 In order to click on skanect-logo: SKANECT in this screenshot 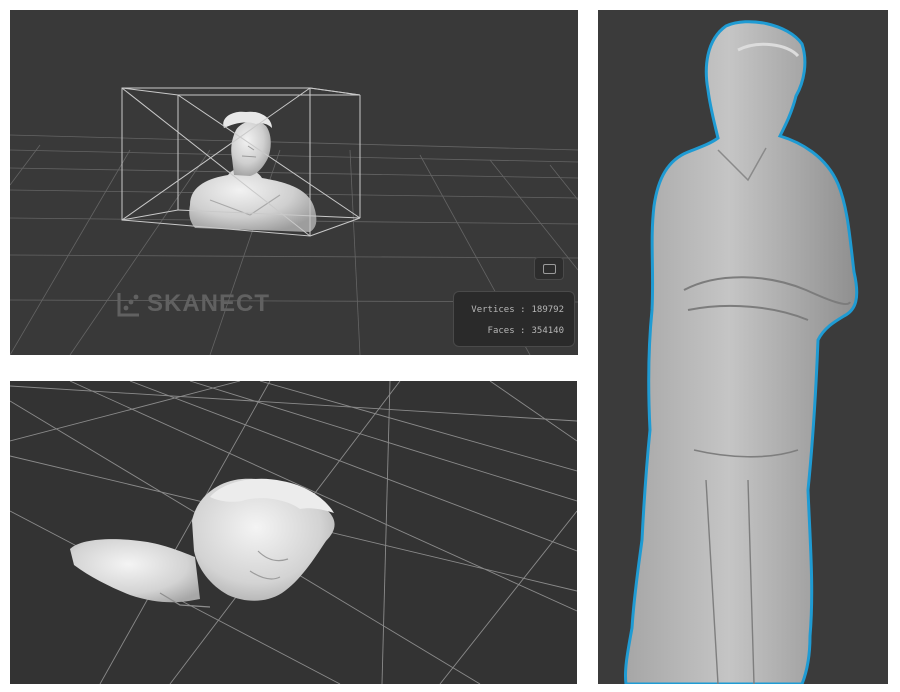, I will do `click(193, 304)`.